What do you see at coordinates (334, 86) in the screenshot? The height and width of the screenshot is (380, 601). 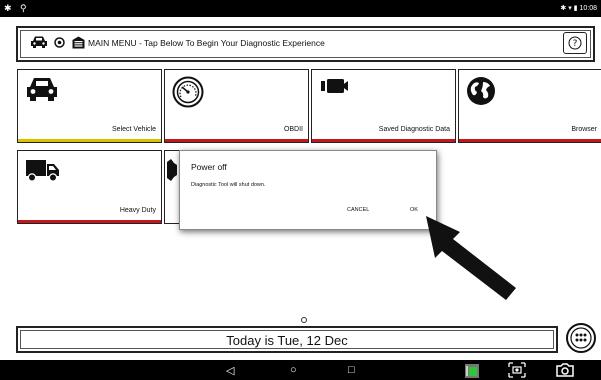 I see `video-camera-icon` at bounding box center [334, 86].